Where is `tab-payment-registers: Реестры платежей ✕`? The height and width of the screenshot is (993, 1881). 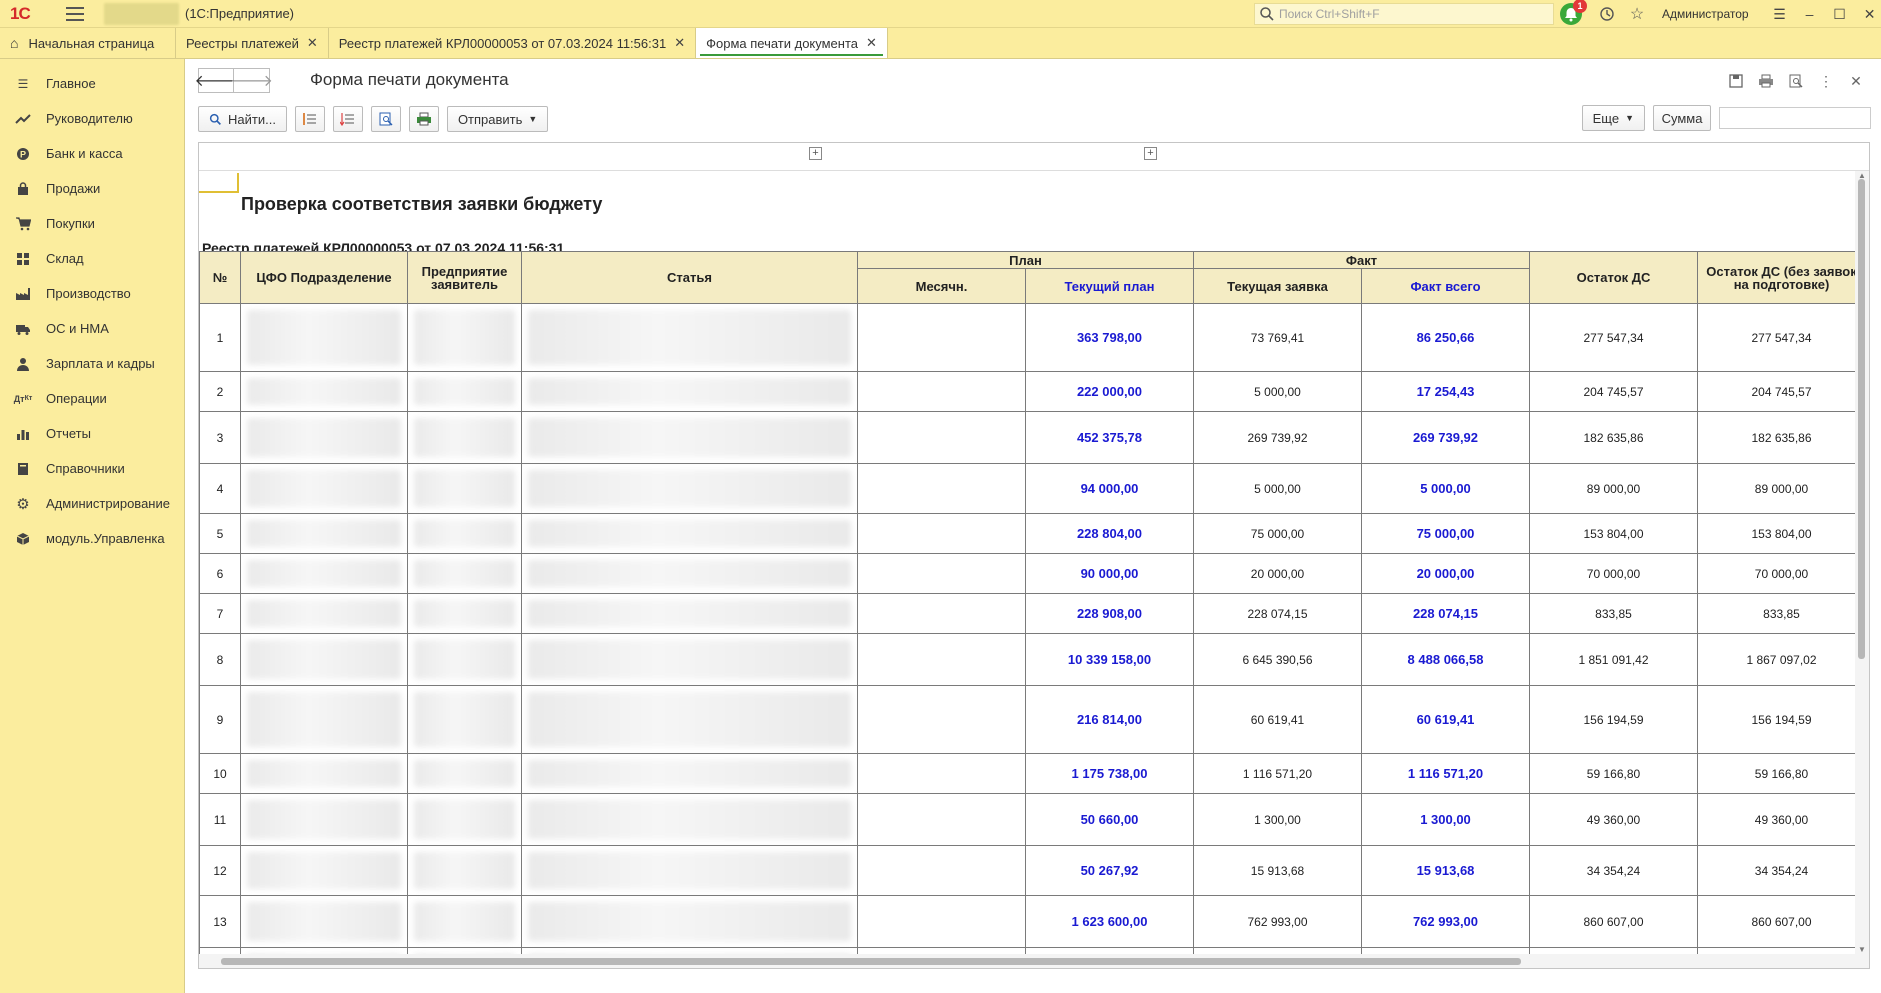 tab-payment-registers: Реестры платежей ✕ is located at coordinates (252, 43).